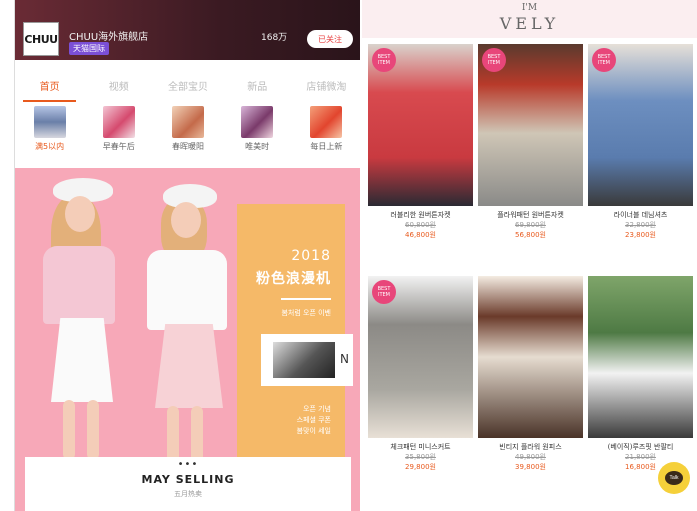  I want to click on product-original-price: 35,800원, so click(420, 457).